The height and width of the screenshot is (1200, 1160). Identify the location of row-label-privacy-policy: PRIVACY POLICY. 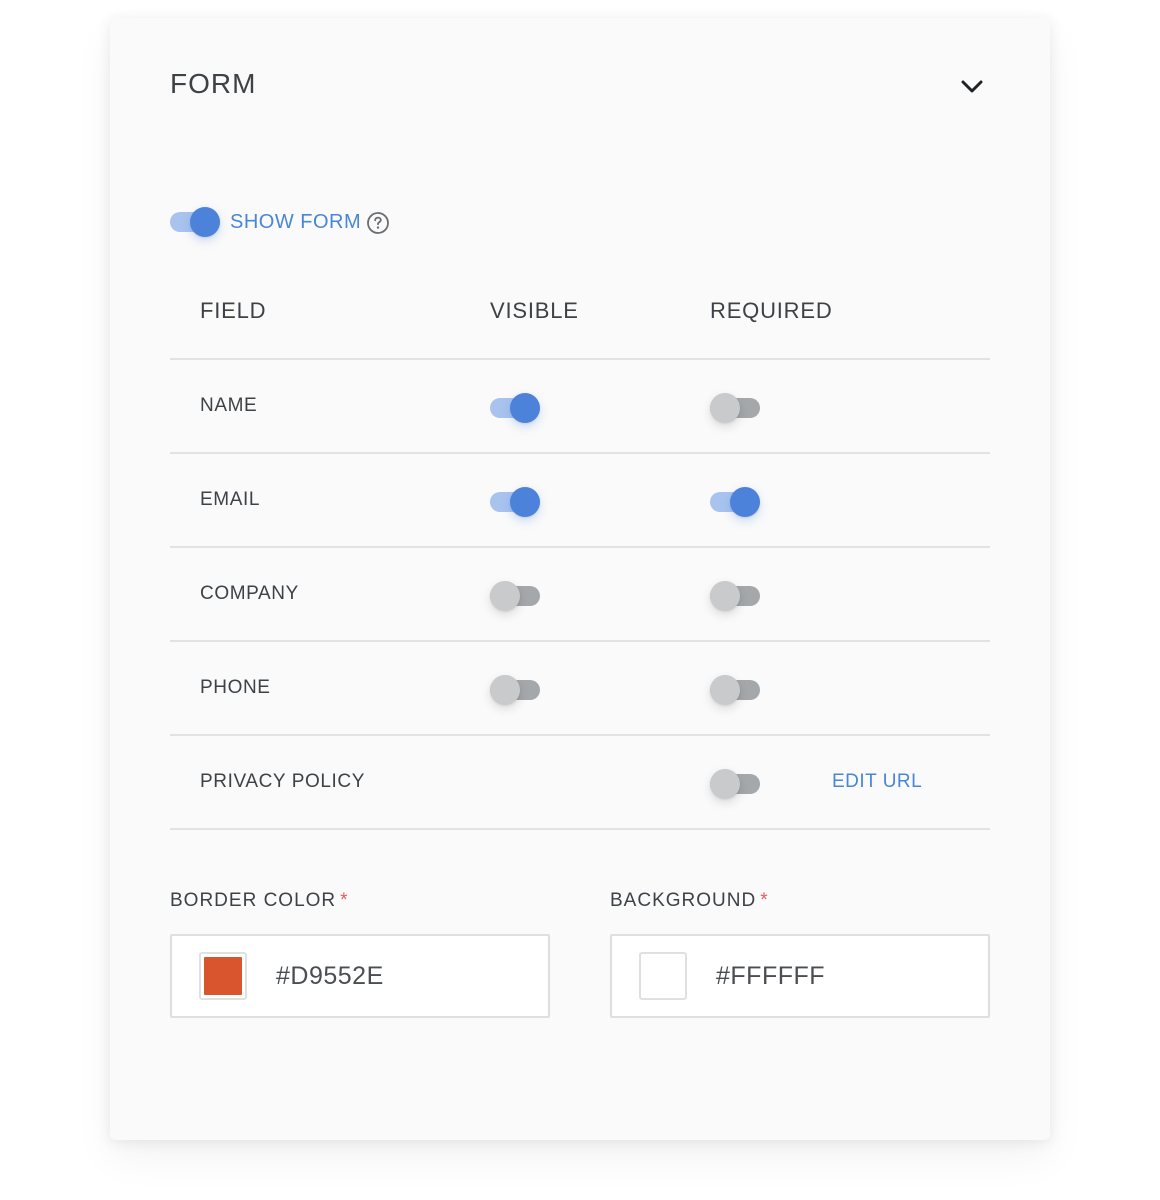
(283, 781).